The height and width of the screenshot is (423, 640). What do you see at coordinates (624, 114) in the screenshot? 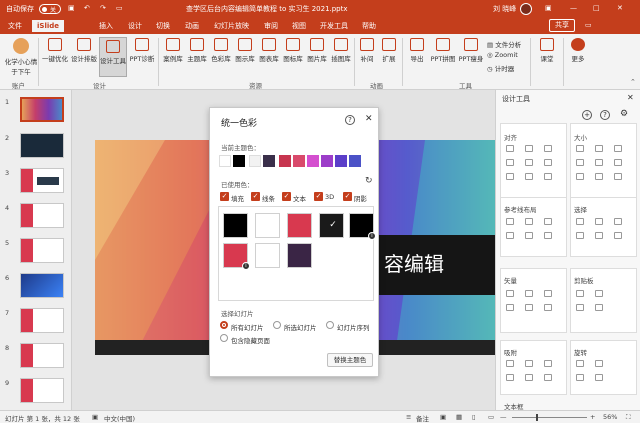
I see `settings-icon: ⚙` at bounding box center [624, 114].